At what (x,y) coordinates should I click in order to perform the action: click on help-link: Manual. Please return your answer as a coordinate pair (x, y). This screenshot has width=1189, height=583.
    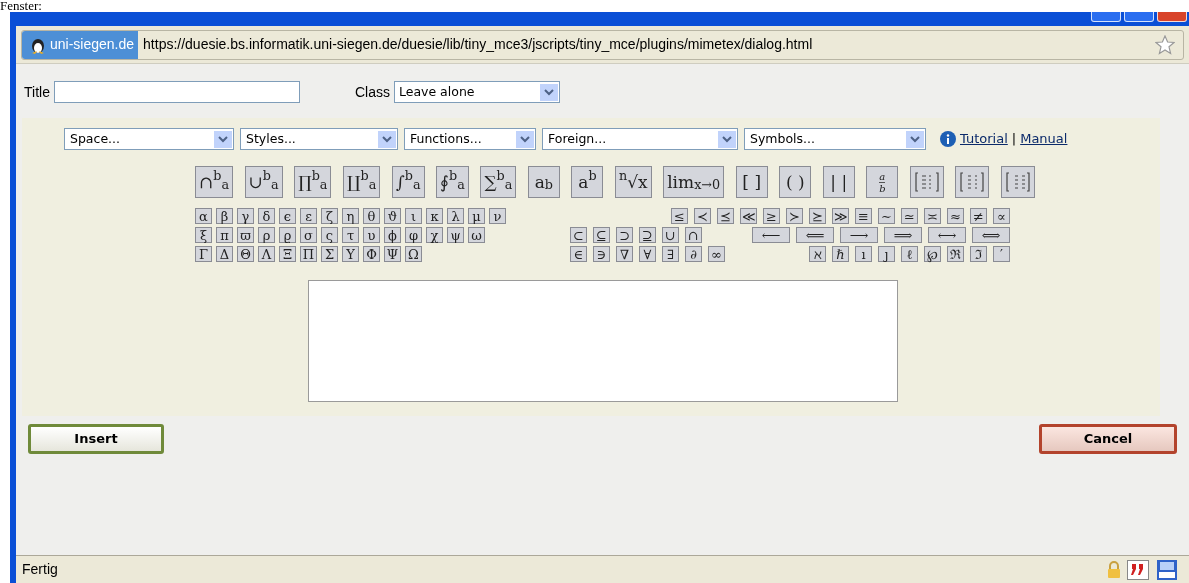
    Looking at the image, I should click on (1044, 139).